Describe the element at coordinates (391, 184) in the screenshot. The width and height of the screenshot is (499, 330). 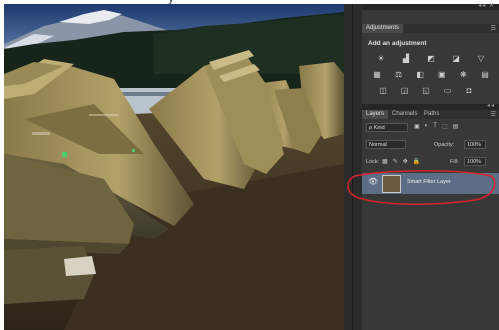
I see `layer-thumbnail` at that location.